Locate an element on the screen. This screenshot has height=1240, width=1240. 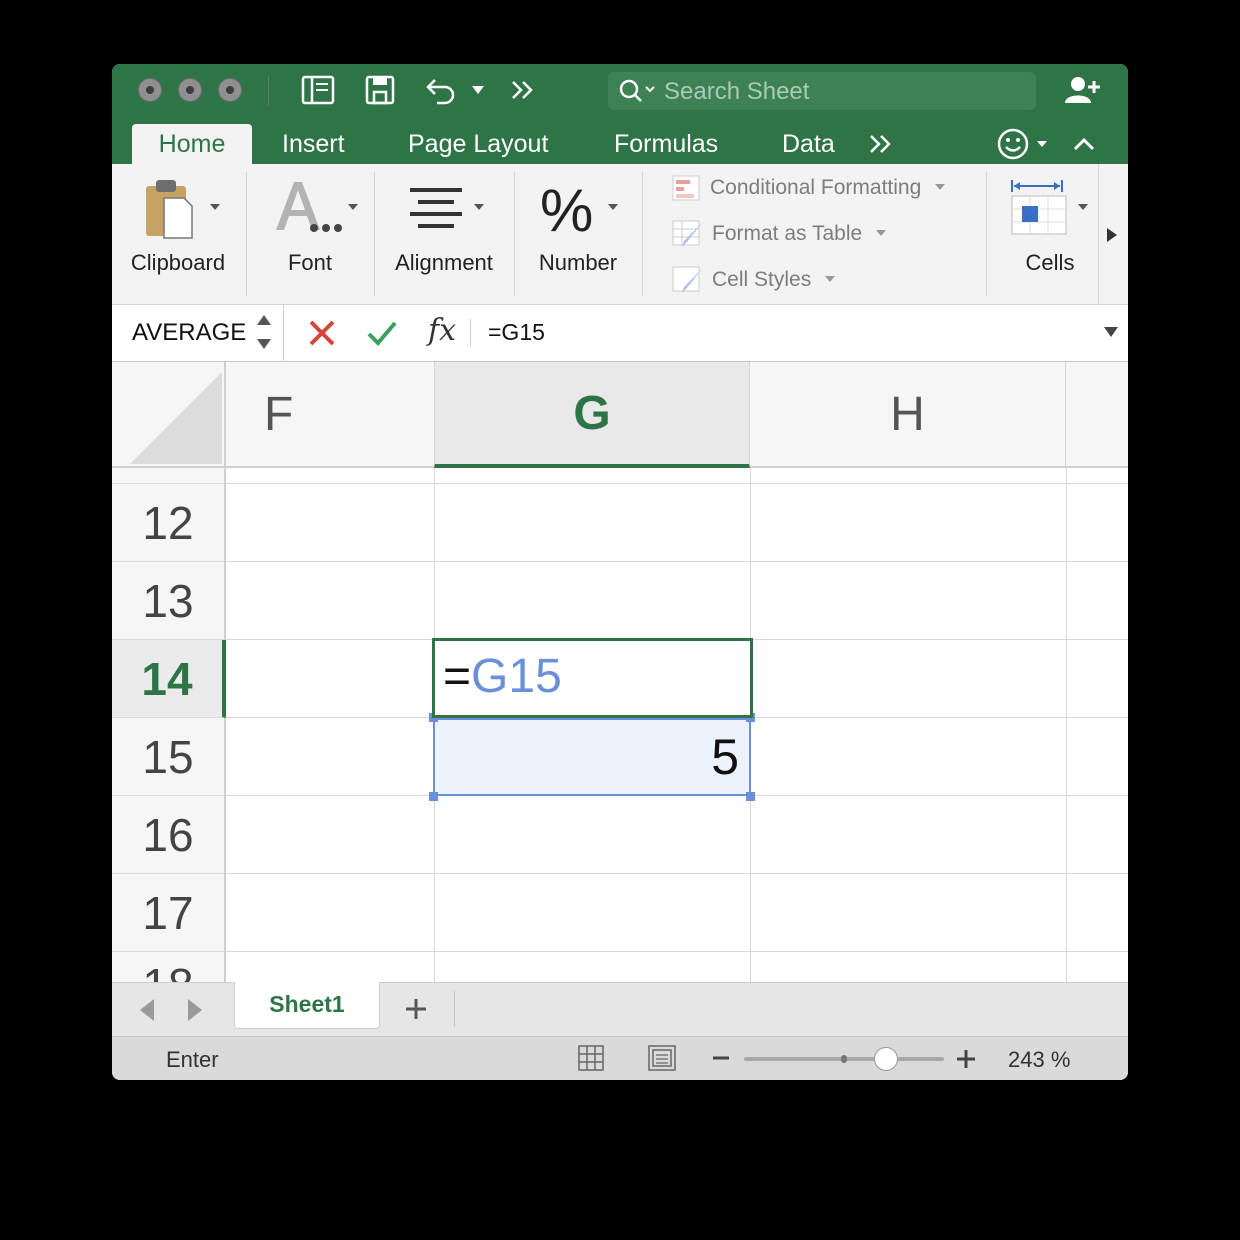
percent-icon: % is located at coordinates (567, 210).